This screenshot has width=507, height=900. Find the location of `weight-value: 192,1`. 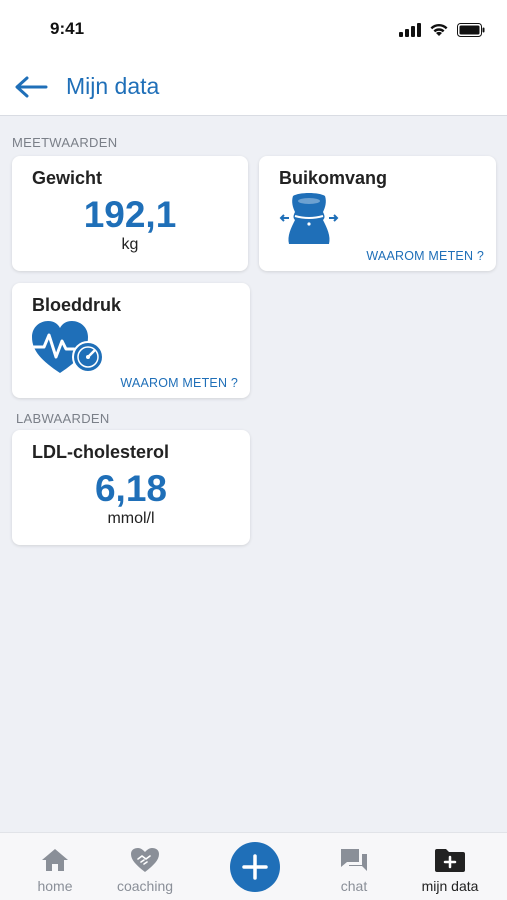

weight-value: 192,1 is located at coordinates (130, 214).